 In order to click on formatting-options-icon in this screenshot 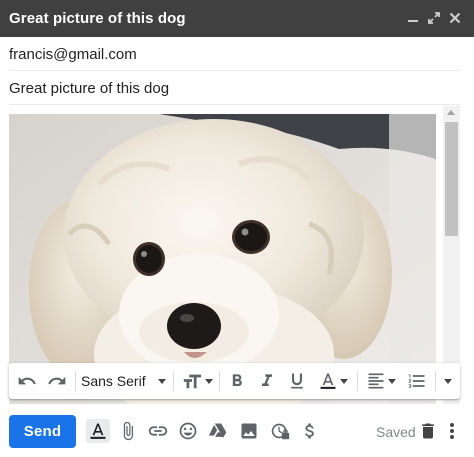, I will do `click(98, 431)`.